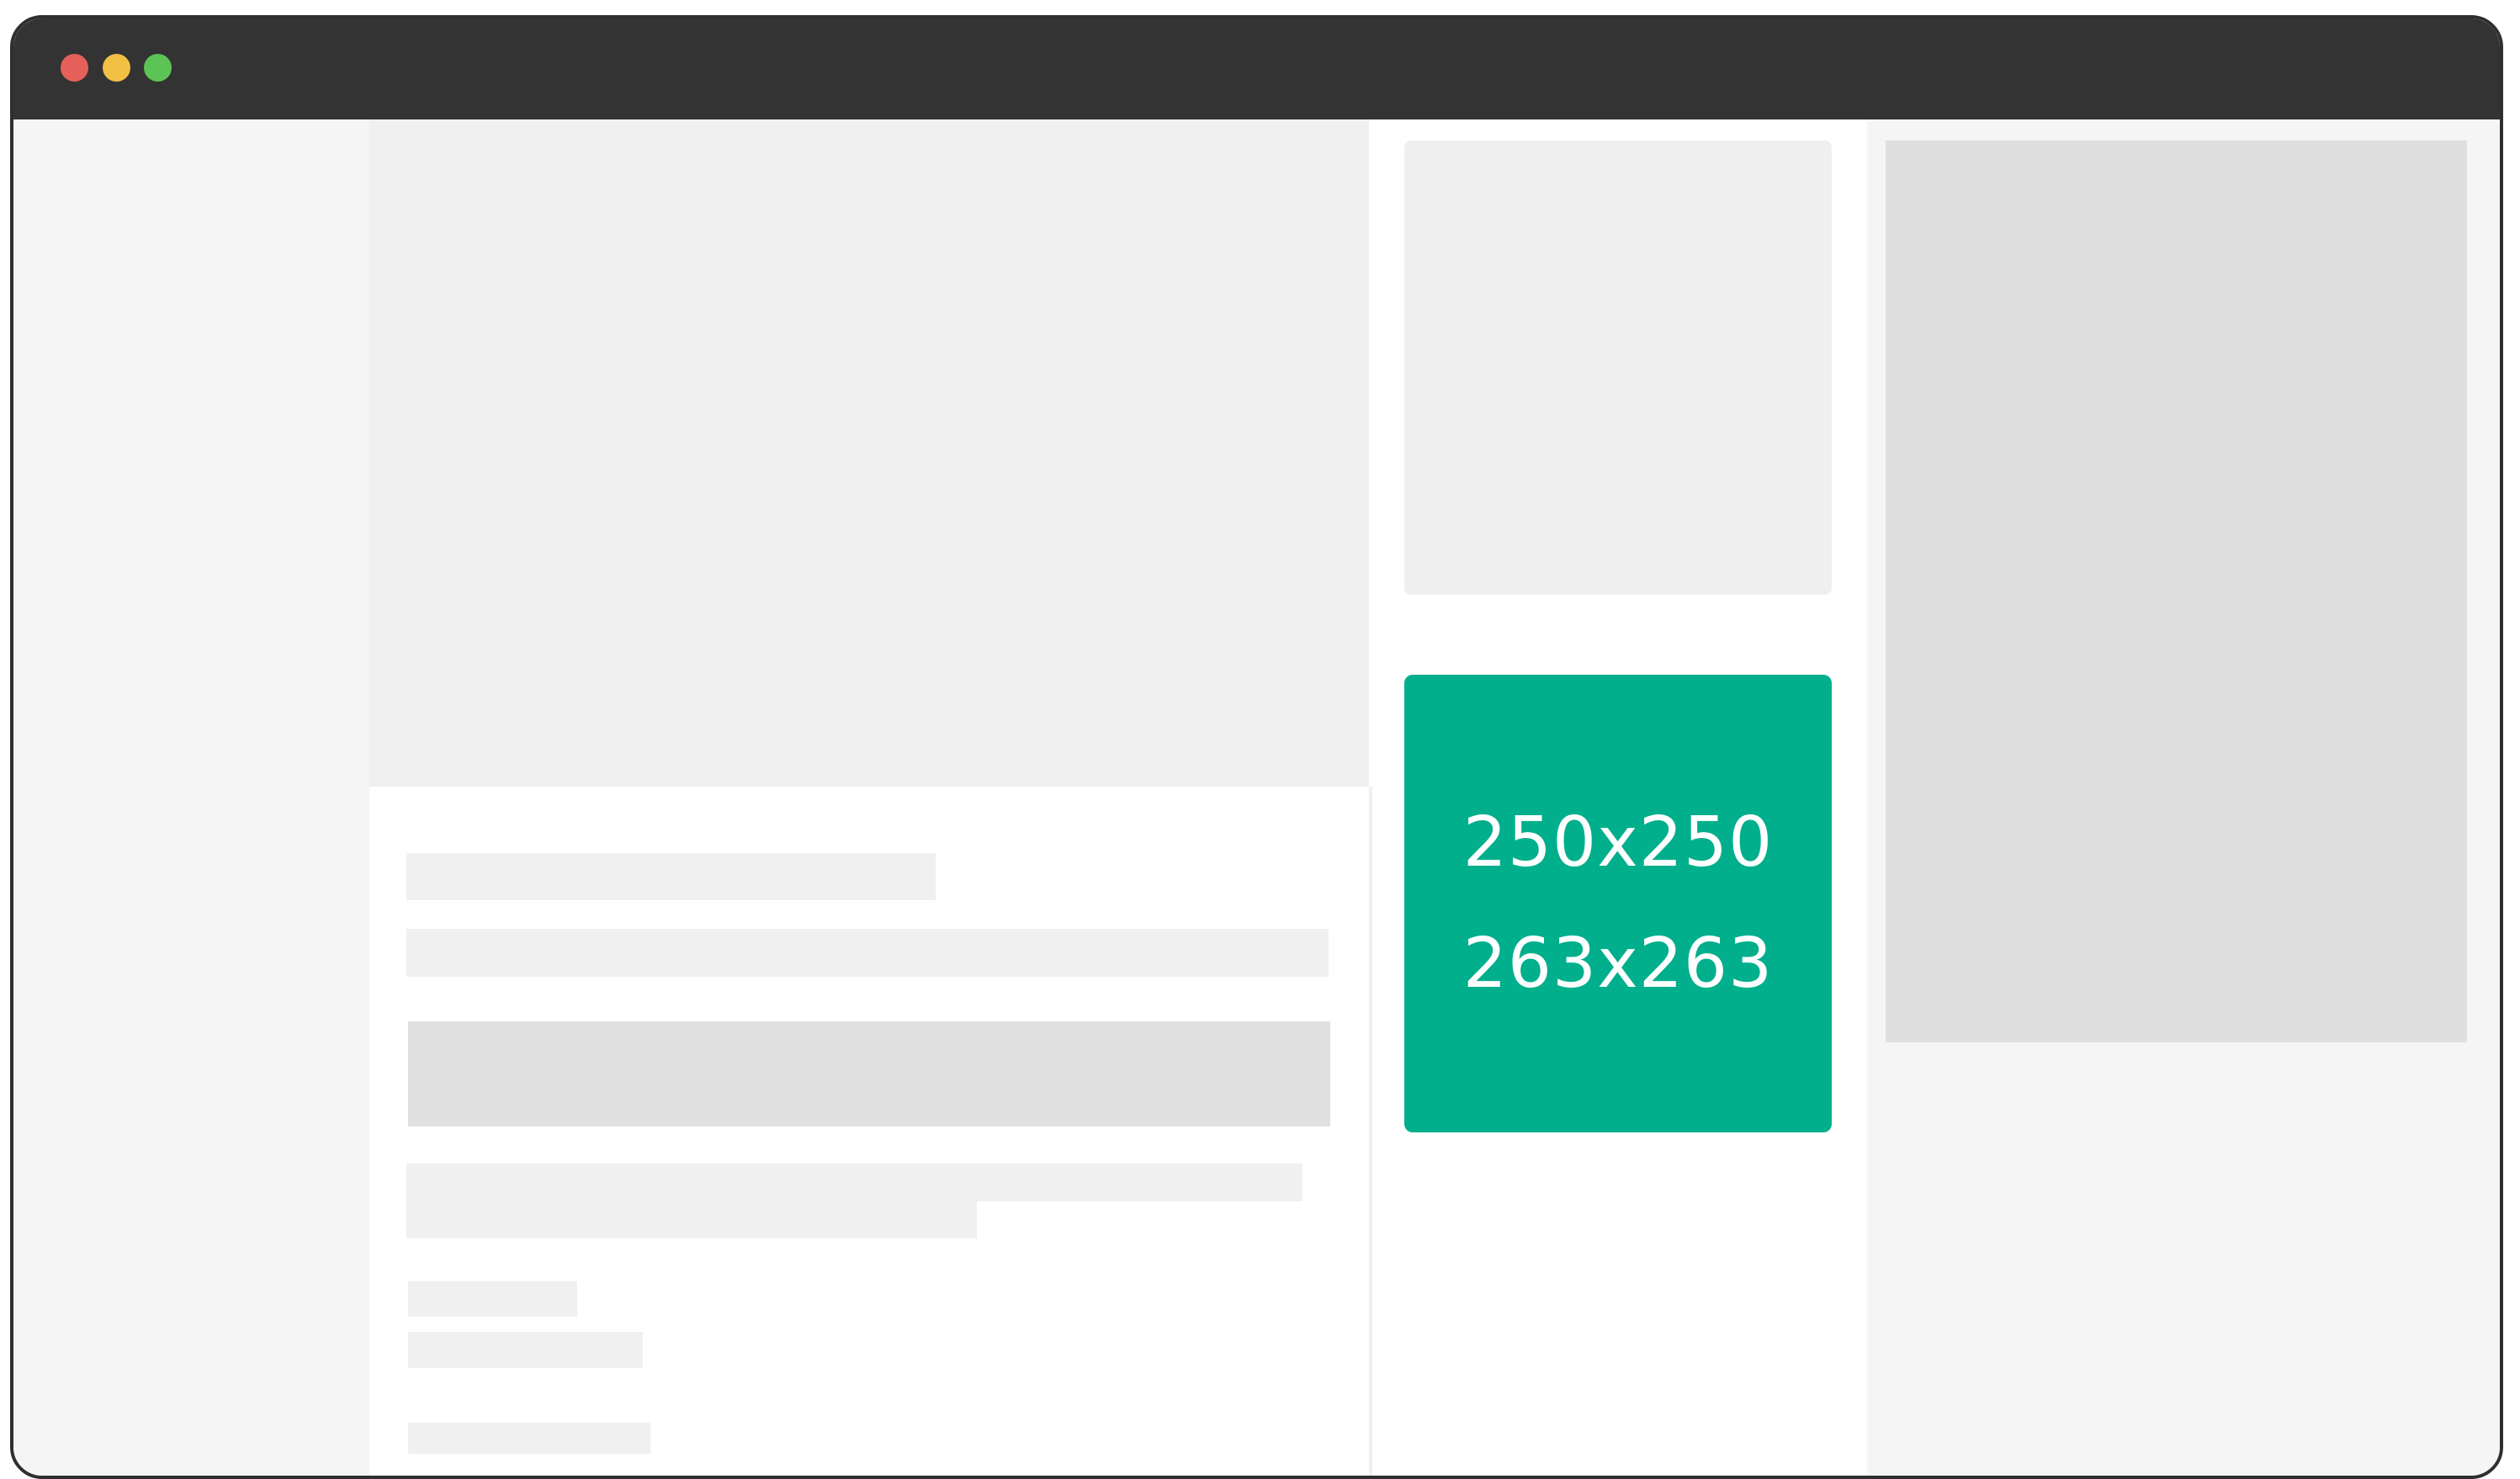 Image resolution: width=2520 pixels, height=1479 pixels. Describe the element at coordinates (867, 953) in the screenshot. I see `subheadline-placeholder` at that location.